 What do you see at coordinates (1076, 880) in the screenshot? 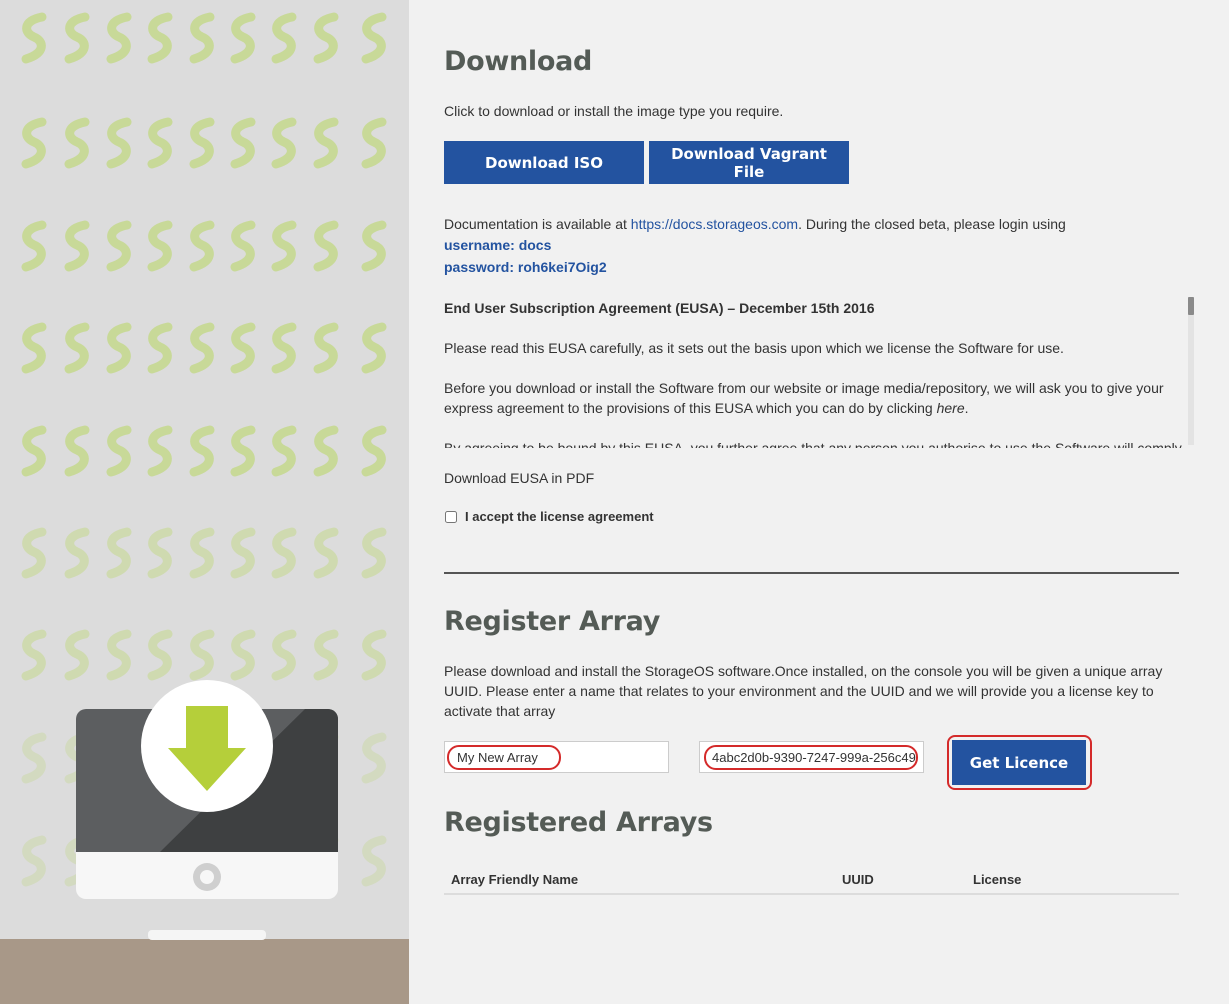
I see `column-header-license: License` at bounding box center [1076, 880].